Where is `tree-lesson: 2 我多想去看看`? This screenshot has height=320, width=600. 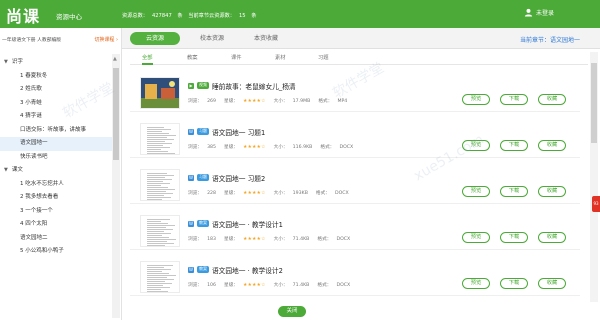
tree-lesson: 2 我多想去看看 is located at coordinates (56, 198).